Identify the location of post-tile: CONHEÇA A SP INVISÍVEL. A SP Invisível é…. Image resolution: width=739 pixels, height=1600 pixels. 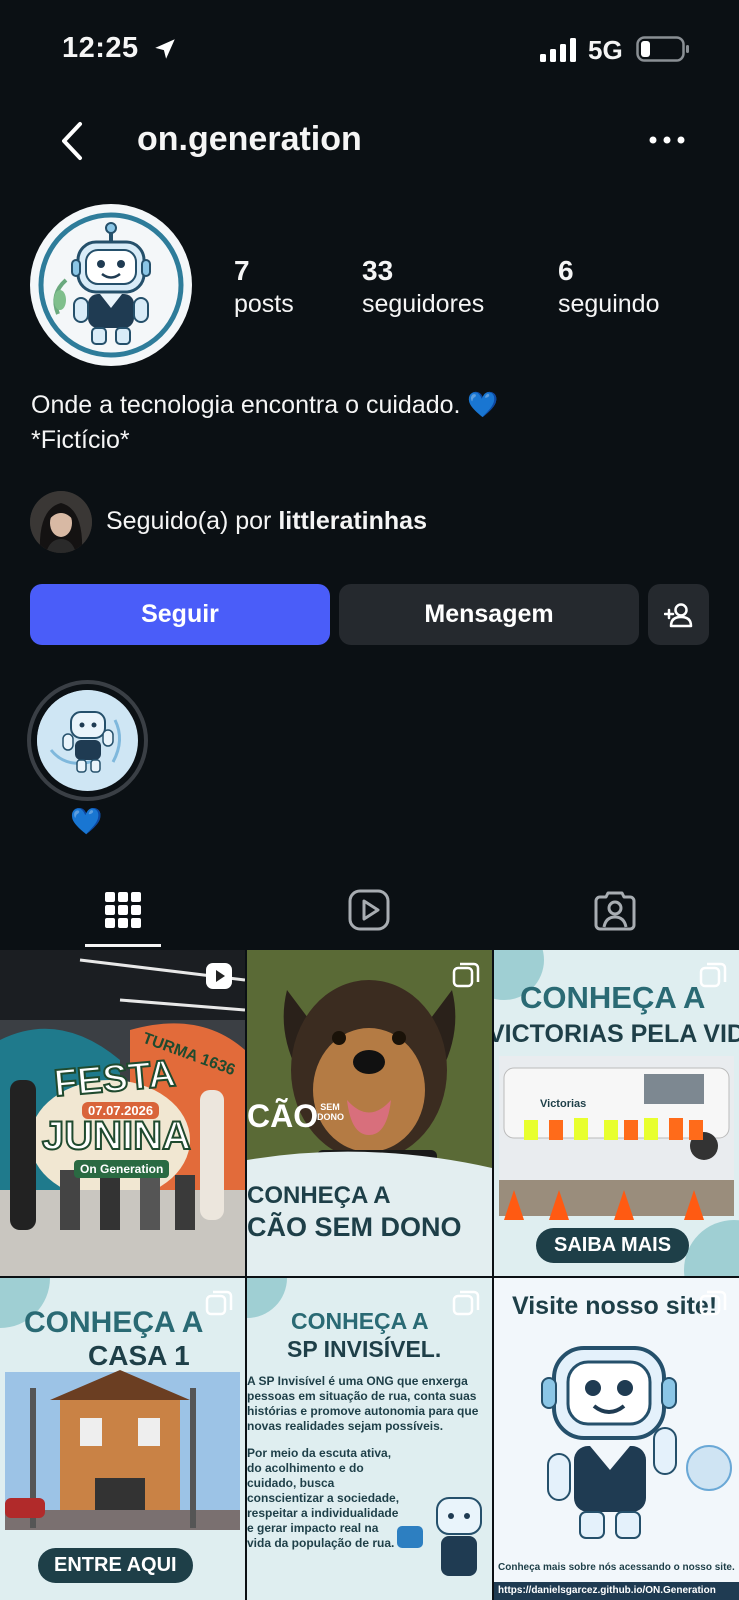
(369, 1439).